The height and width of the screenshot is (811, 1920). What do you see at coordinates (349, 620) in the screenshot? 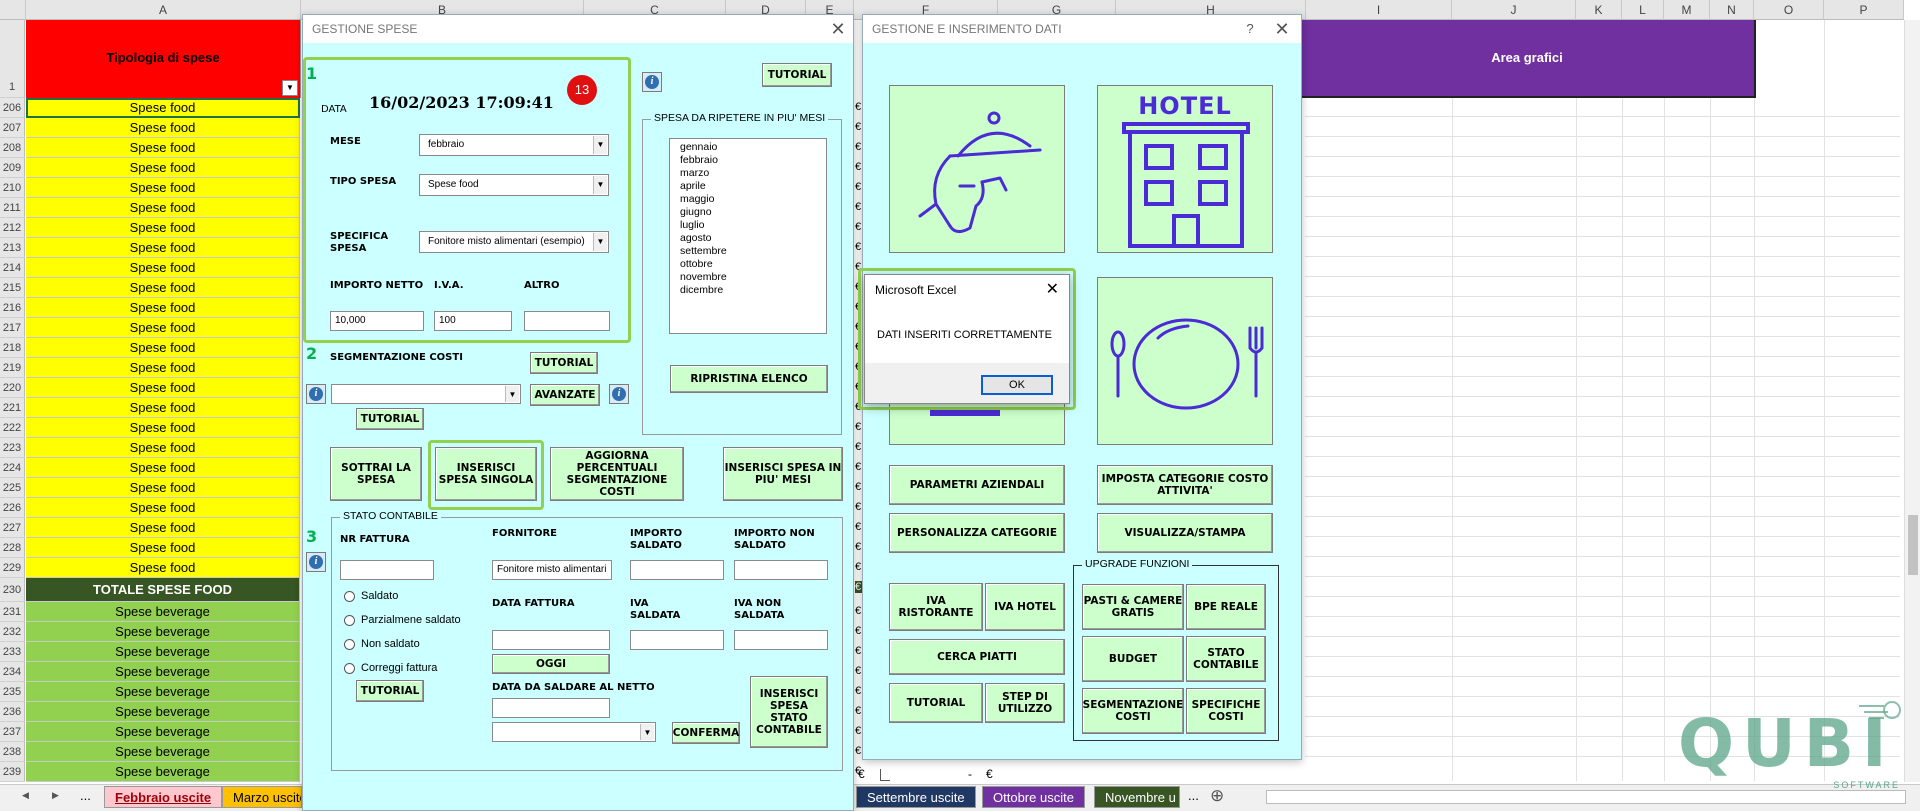
I see `radio-parzialmente-circle` at bounding box center [349, 620].